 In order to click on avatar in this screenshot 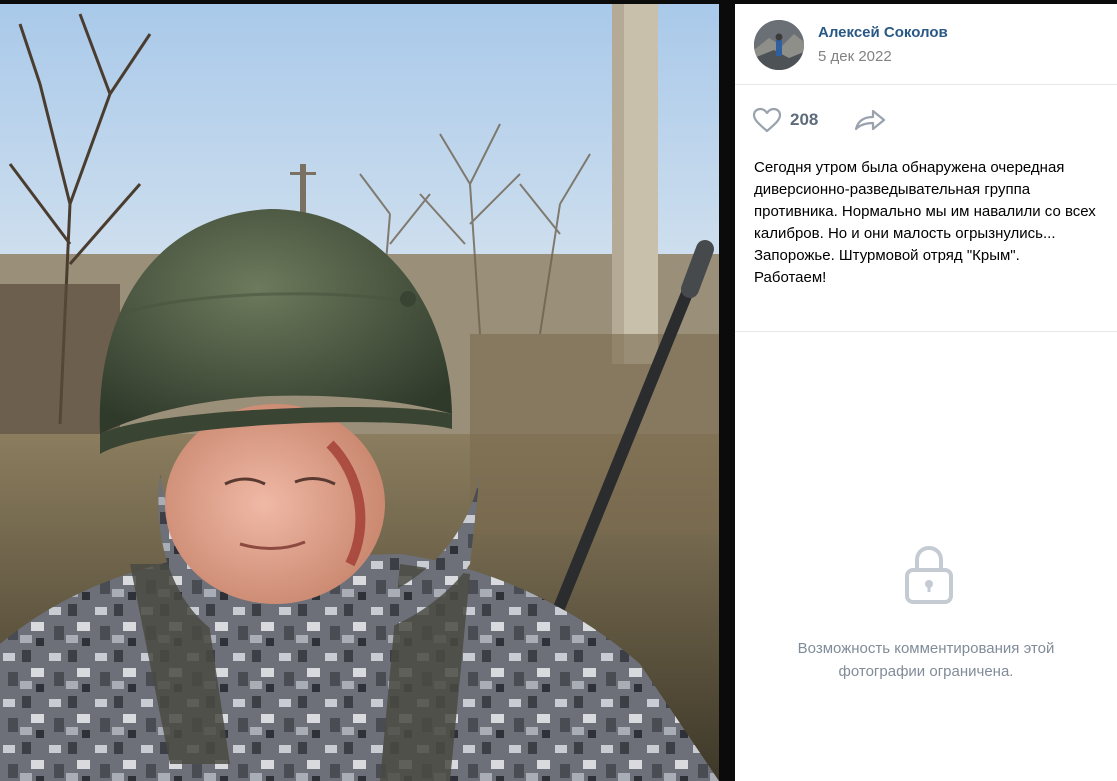, I will do `click(779, 45)`.